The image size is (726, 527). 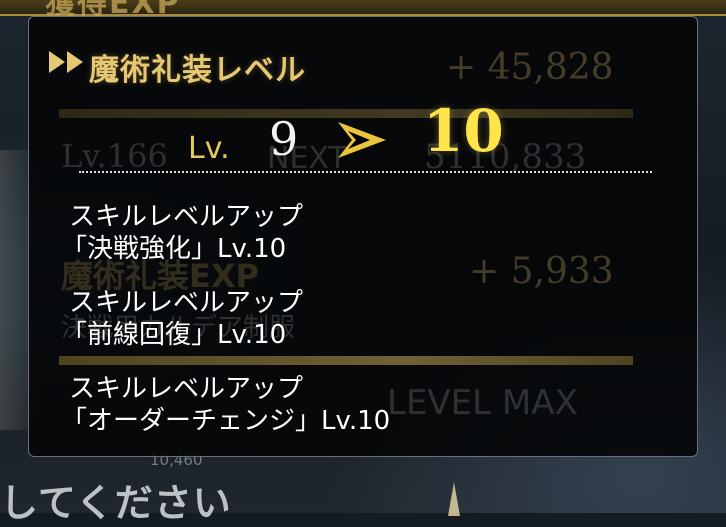 What do you see at coordinates (541, 271) in the screenshot?
I see `ghost-exp-gain: + 5,933` at bounding box center [541, 271].